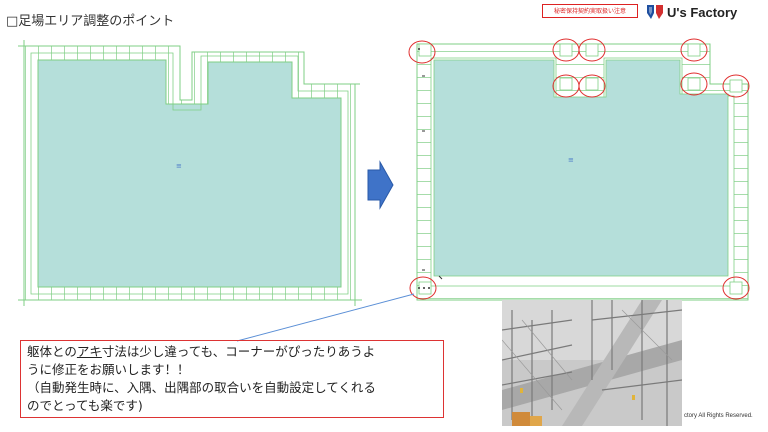  What do you see at coordinates (380, 185) in the screenshot?
I see `right-arrow-icon` at bounding box center [380, 185].